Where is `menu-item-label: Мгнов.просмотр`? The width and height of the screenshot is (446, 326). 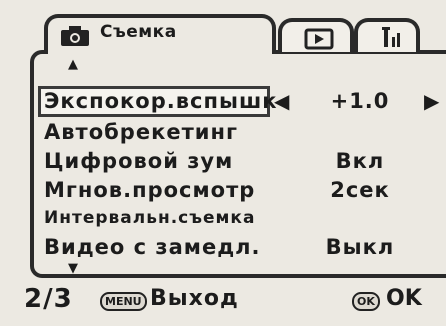 menu-item-label: Мгнов.просмотр is located at coordinates (150, 190).